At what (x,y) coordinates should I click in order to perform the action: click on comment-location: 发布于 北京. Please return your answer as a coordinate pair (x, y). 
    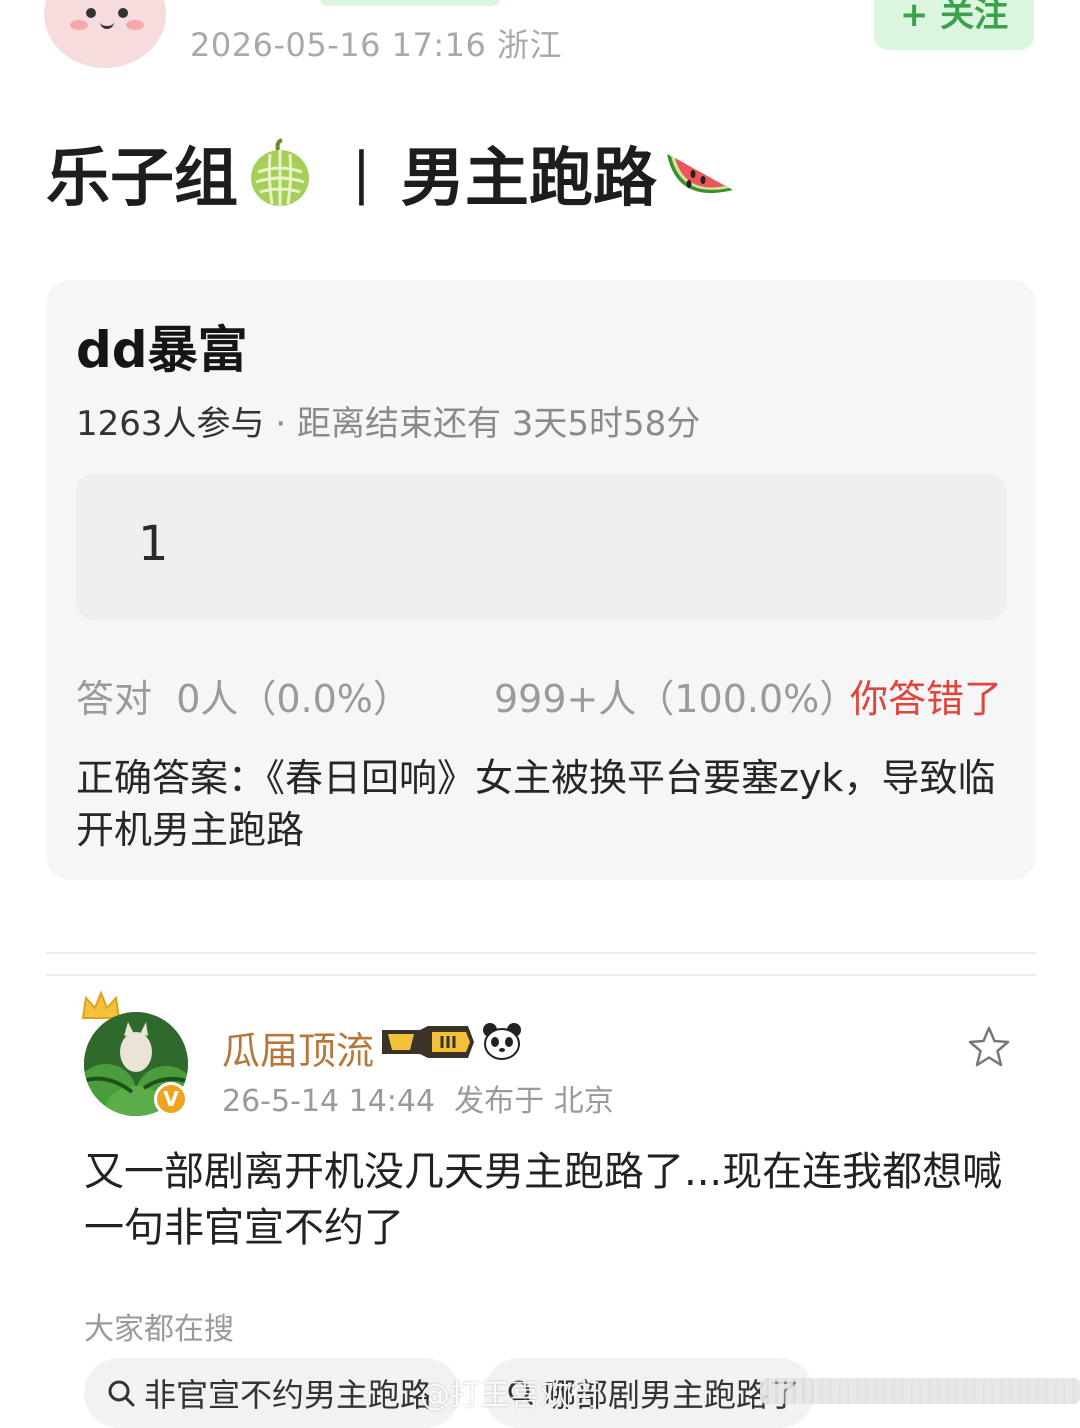
    Looking at the image, I should click on (534, 1101).